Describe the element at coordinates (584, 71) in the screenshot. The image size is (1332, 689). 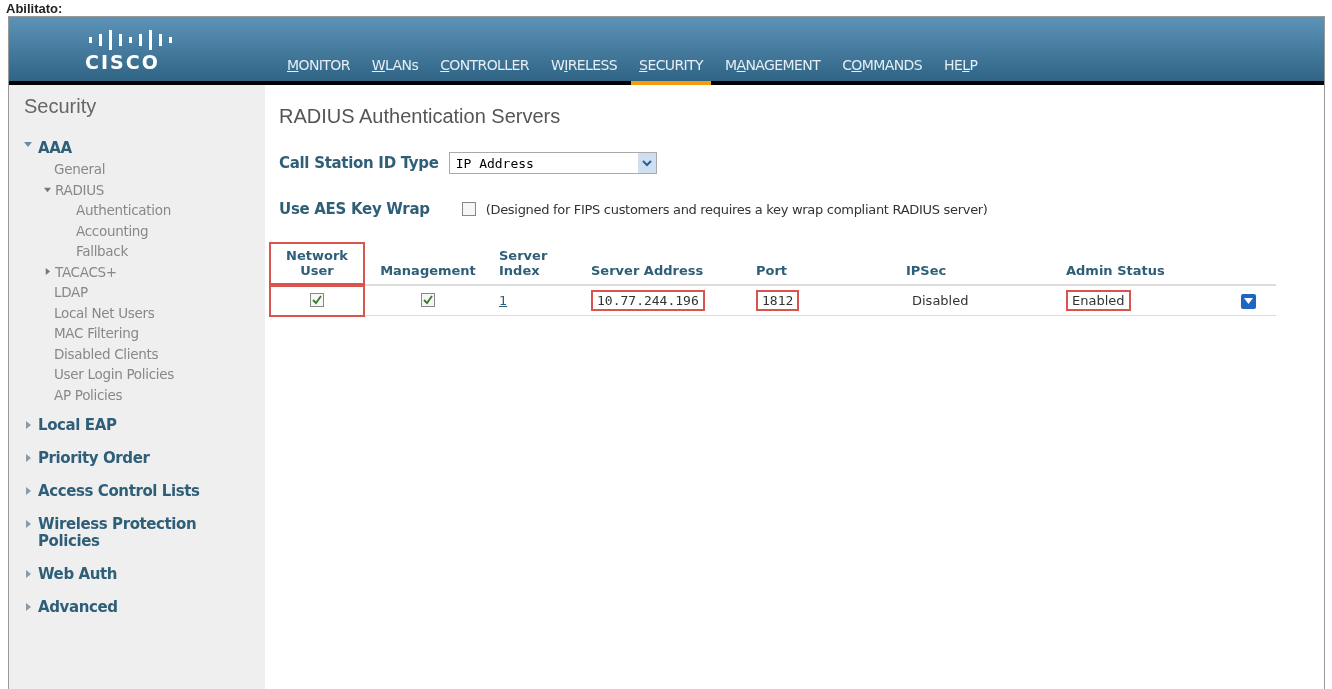
I see `nav-tab: WIRELESS` at that location.